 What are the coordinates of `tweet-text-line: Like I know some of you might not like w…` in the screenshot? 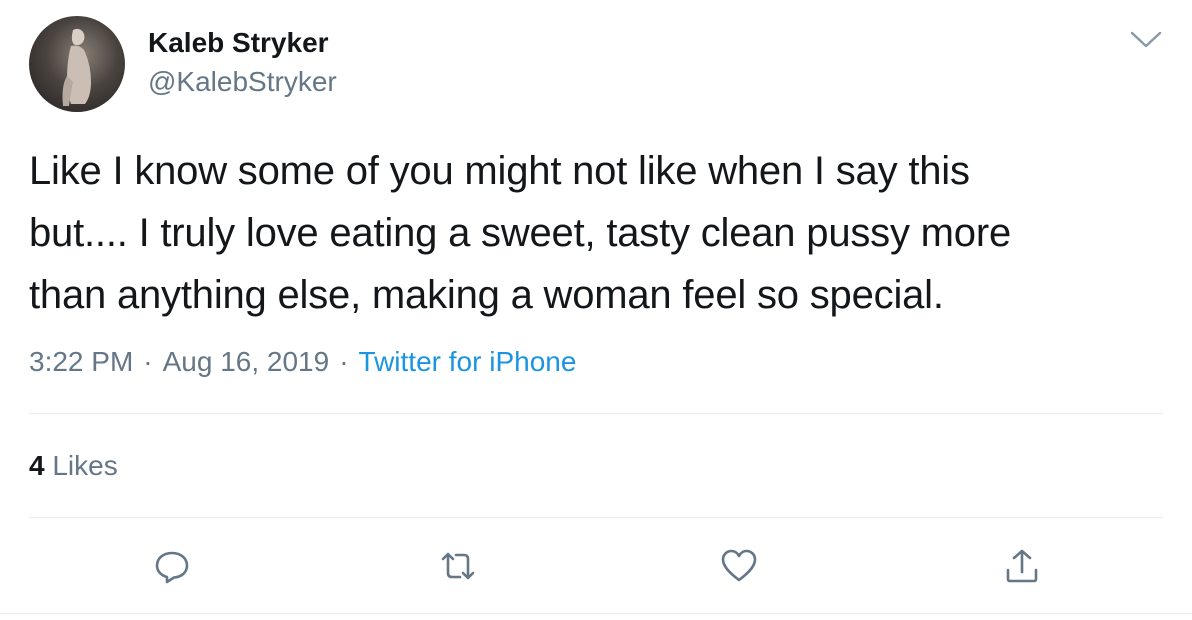 It's located at (499, 171).